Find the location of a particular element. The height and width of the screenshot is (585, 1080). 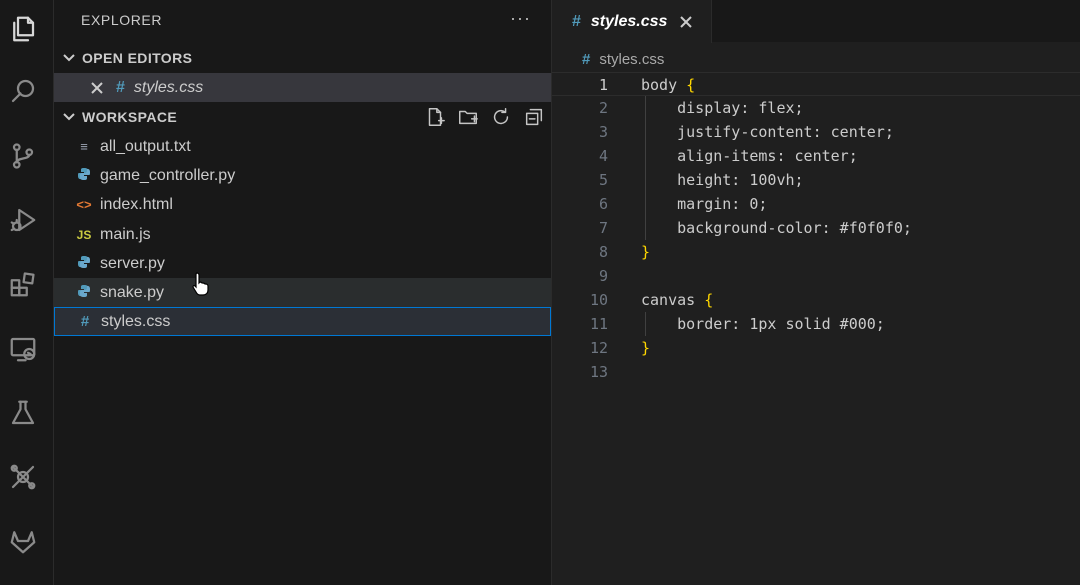

workspace-header: WORKSPACE is located at coordinates (302, 117).